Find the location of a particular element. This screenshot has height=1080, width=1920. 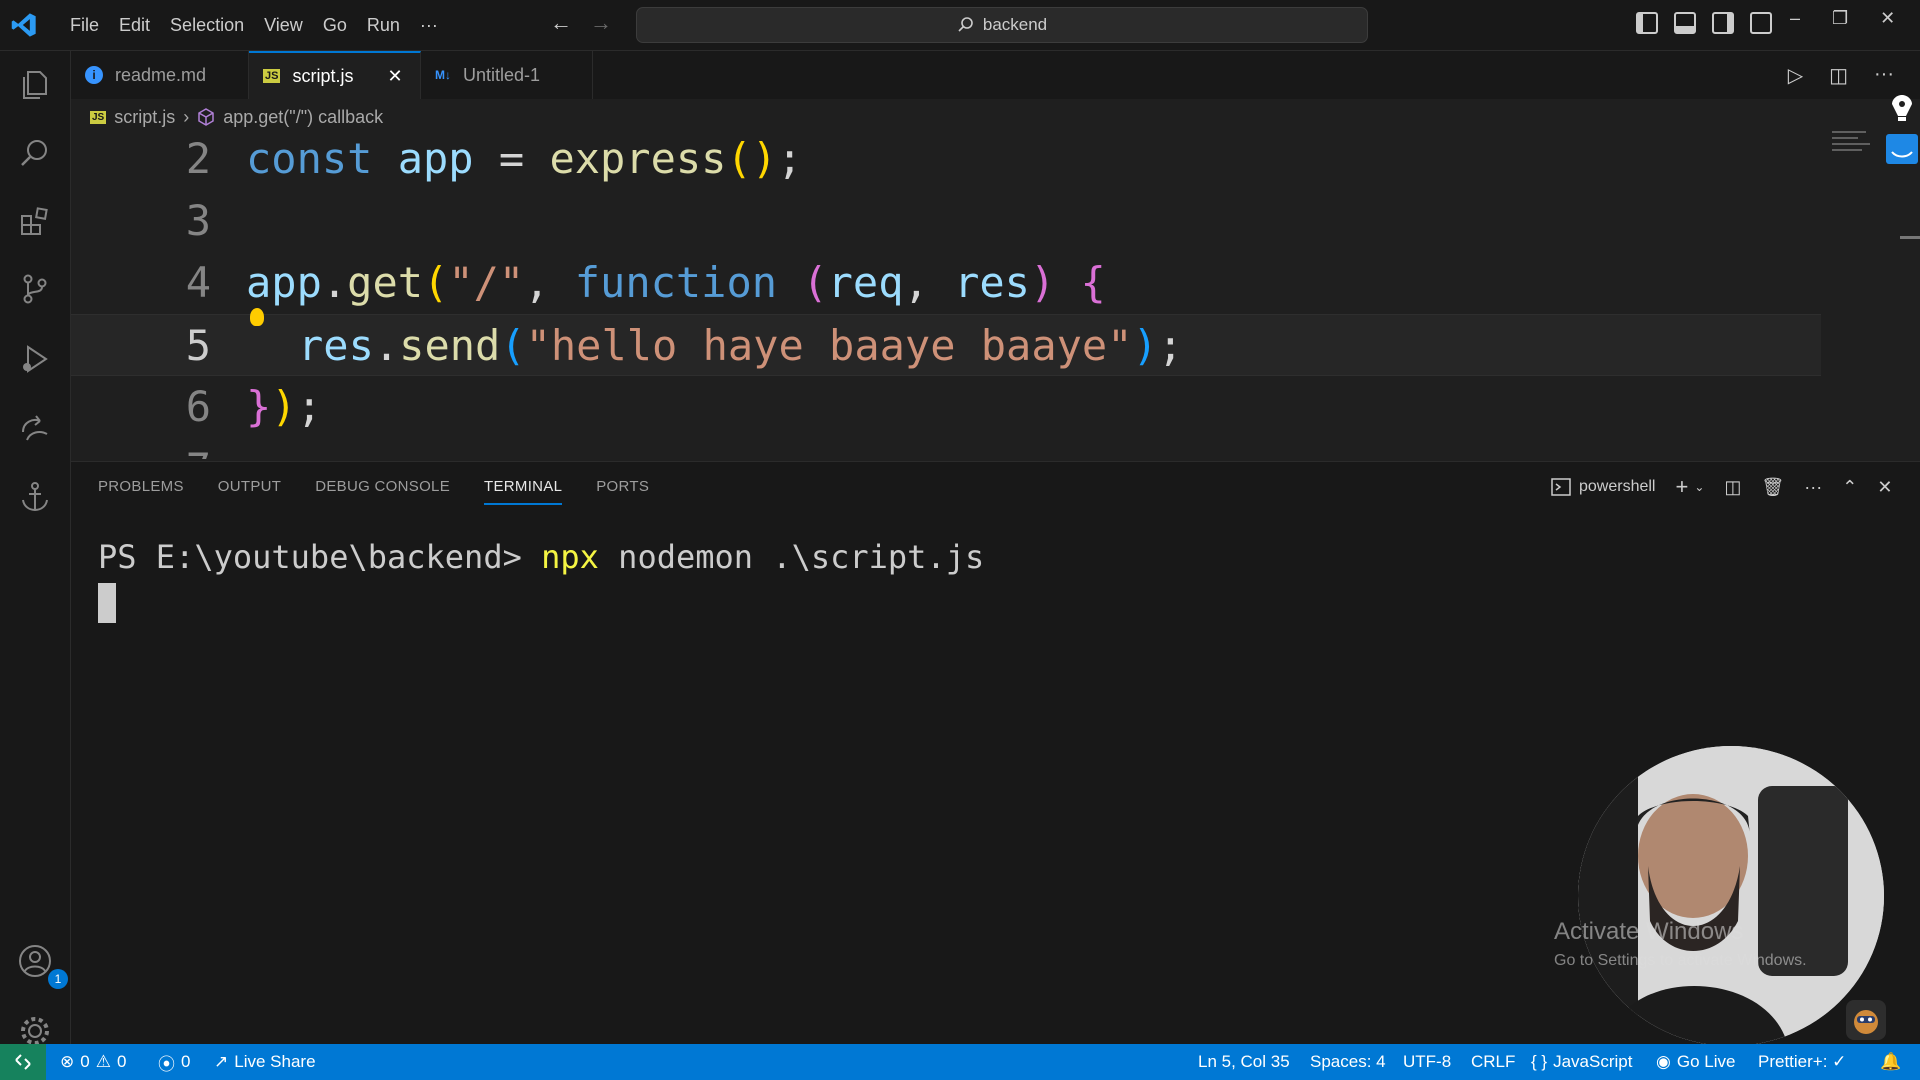

punctuation: ; is located at coordinates (790, 158).